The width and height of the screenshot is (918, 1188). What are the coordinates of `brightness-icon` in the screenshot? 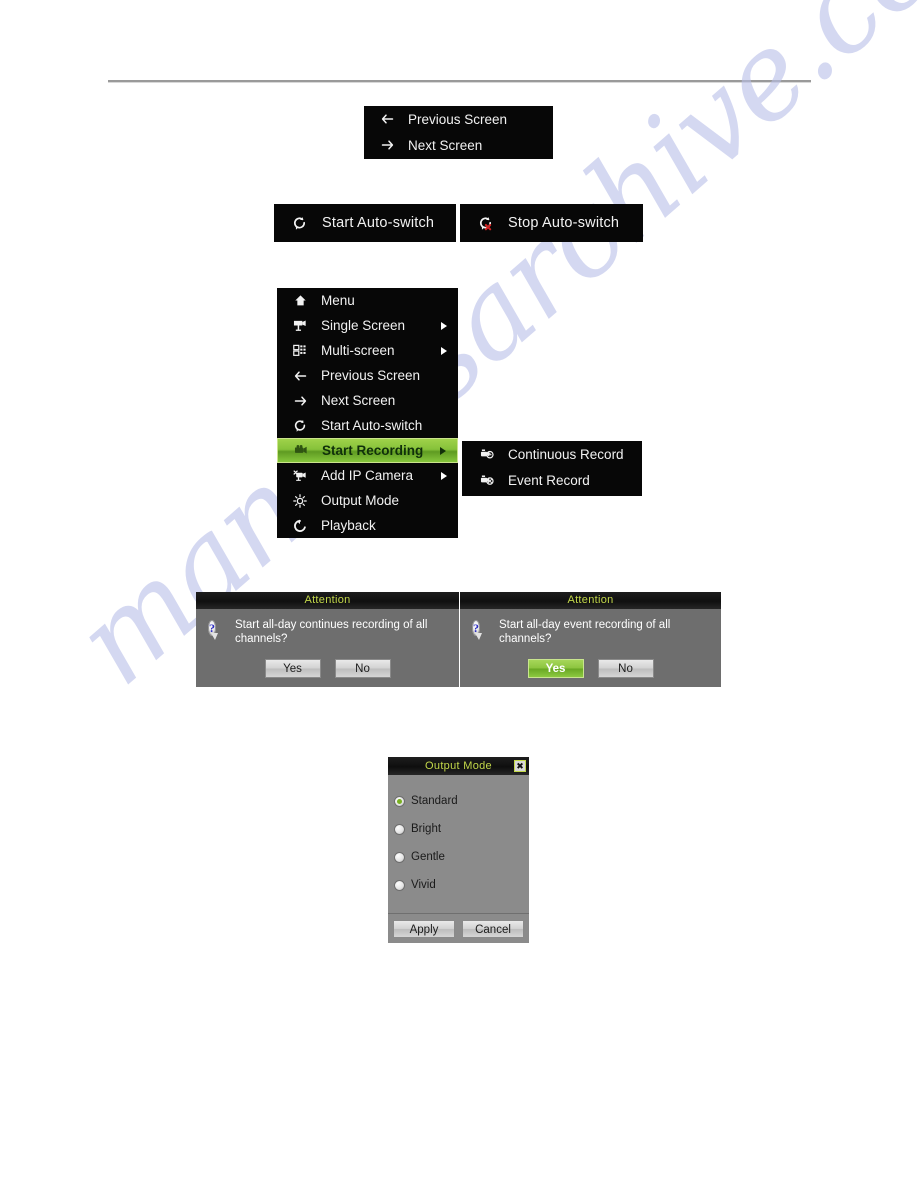 It's located at (300, 500).